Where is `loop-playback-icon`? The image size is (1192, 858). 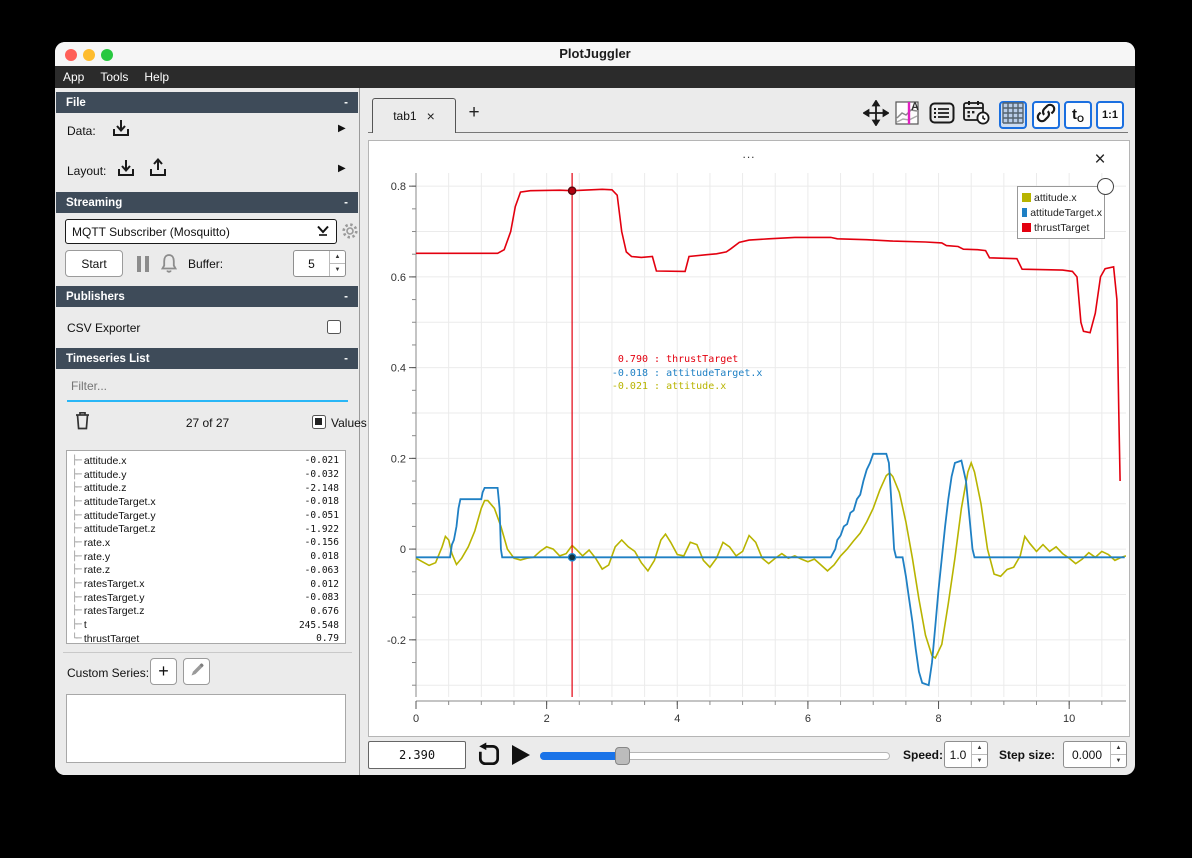
loop-playback-icon is located at coordinates (489, 757).